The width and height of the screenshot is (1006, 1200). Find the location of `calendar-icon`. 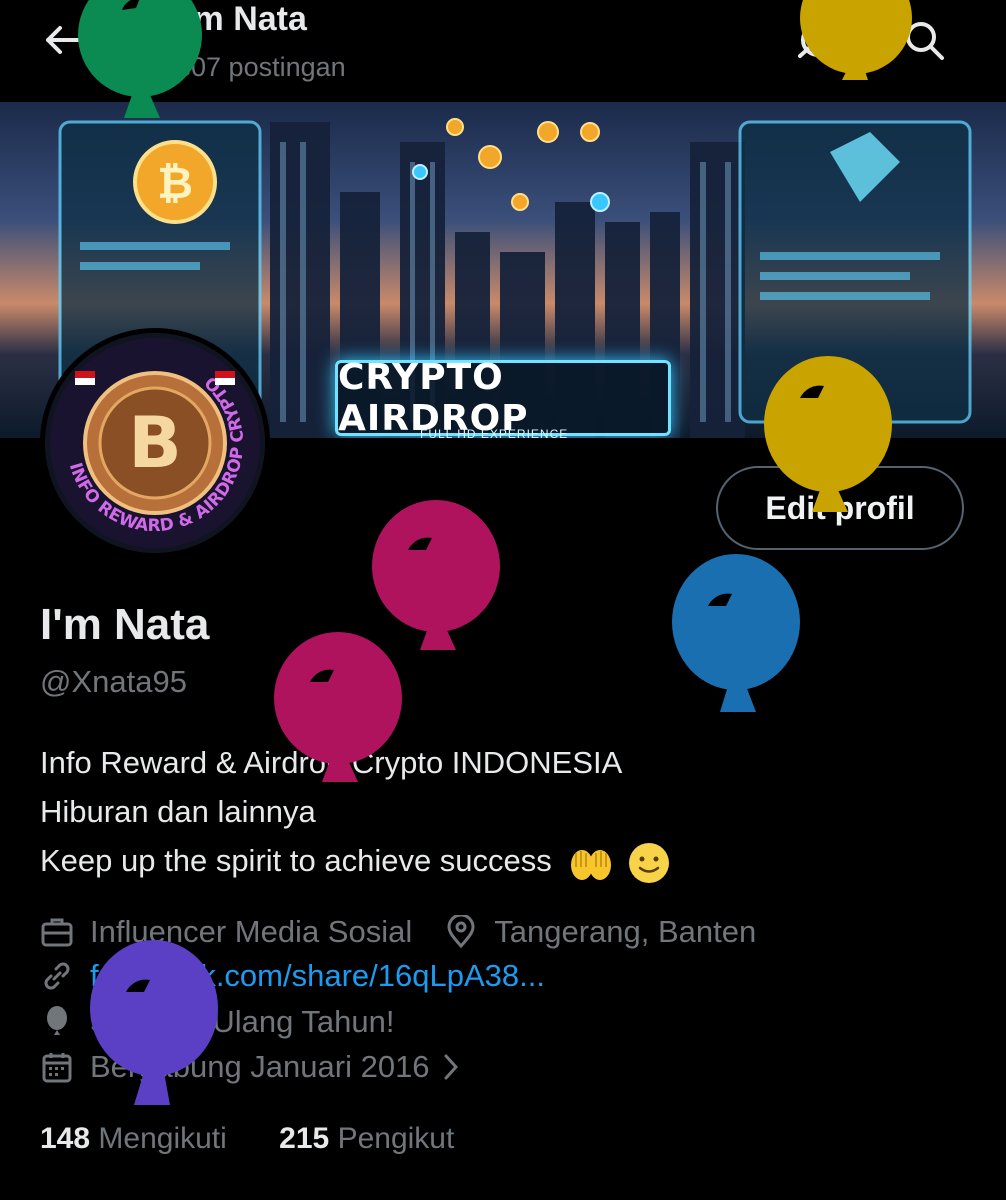

calendar-icon is located at coordinates (57, 1068).